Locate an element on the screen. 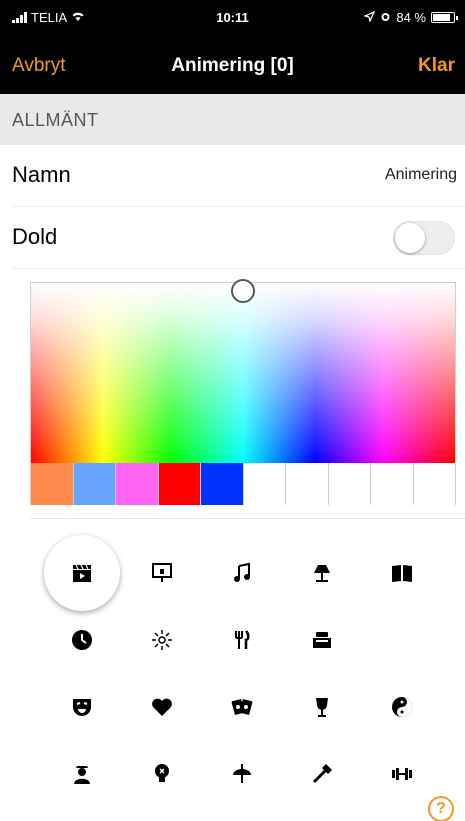 The height and width of the screenshot is (821, 465). fork-knife-icon is located at coordinates (242, 640).